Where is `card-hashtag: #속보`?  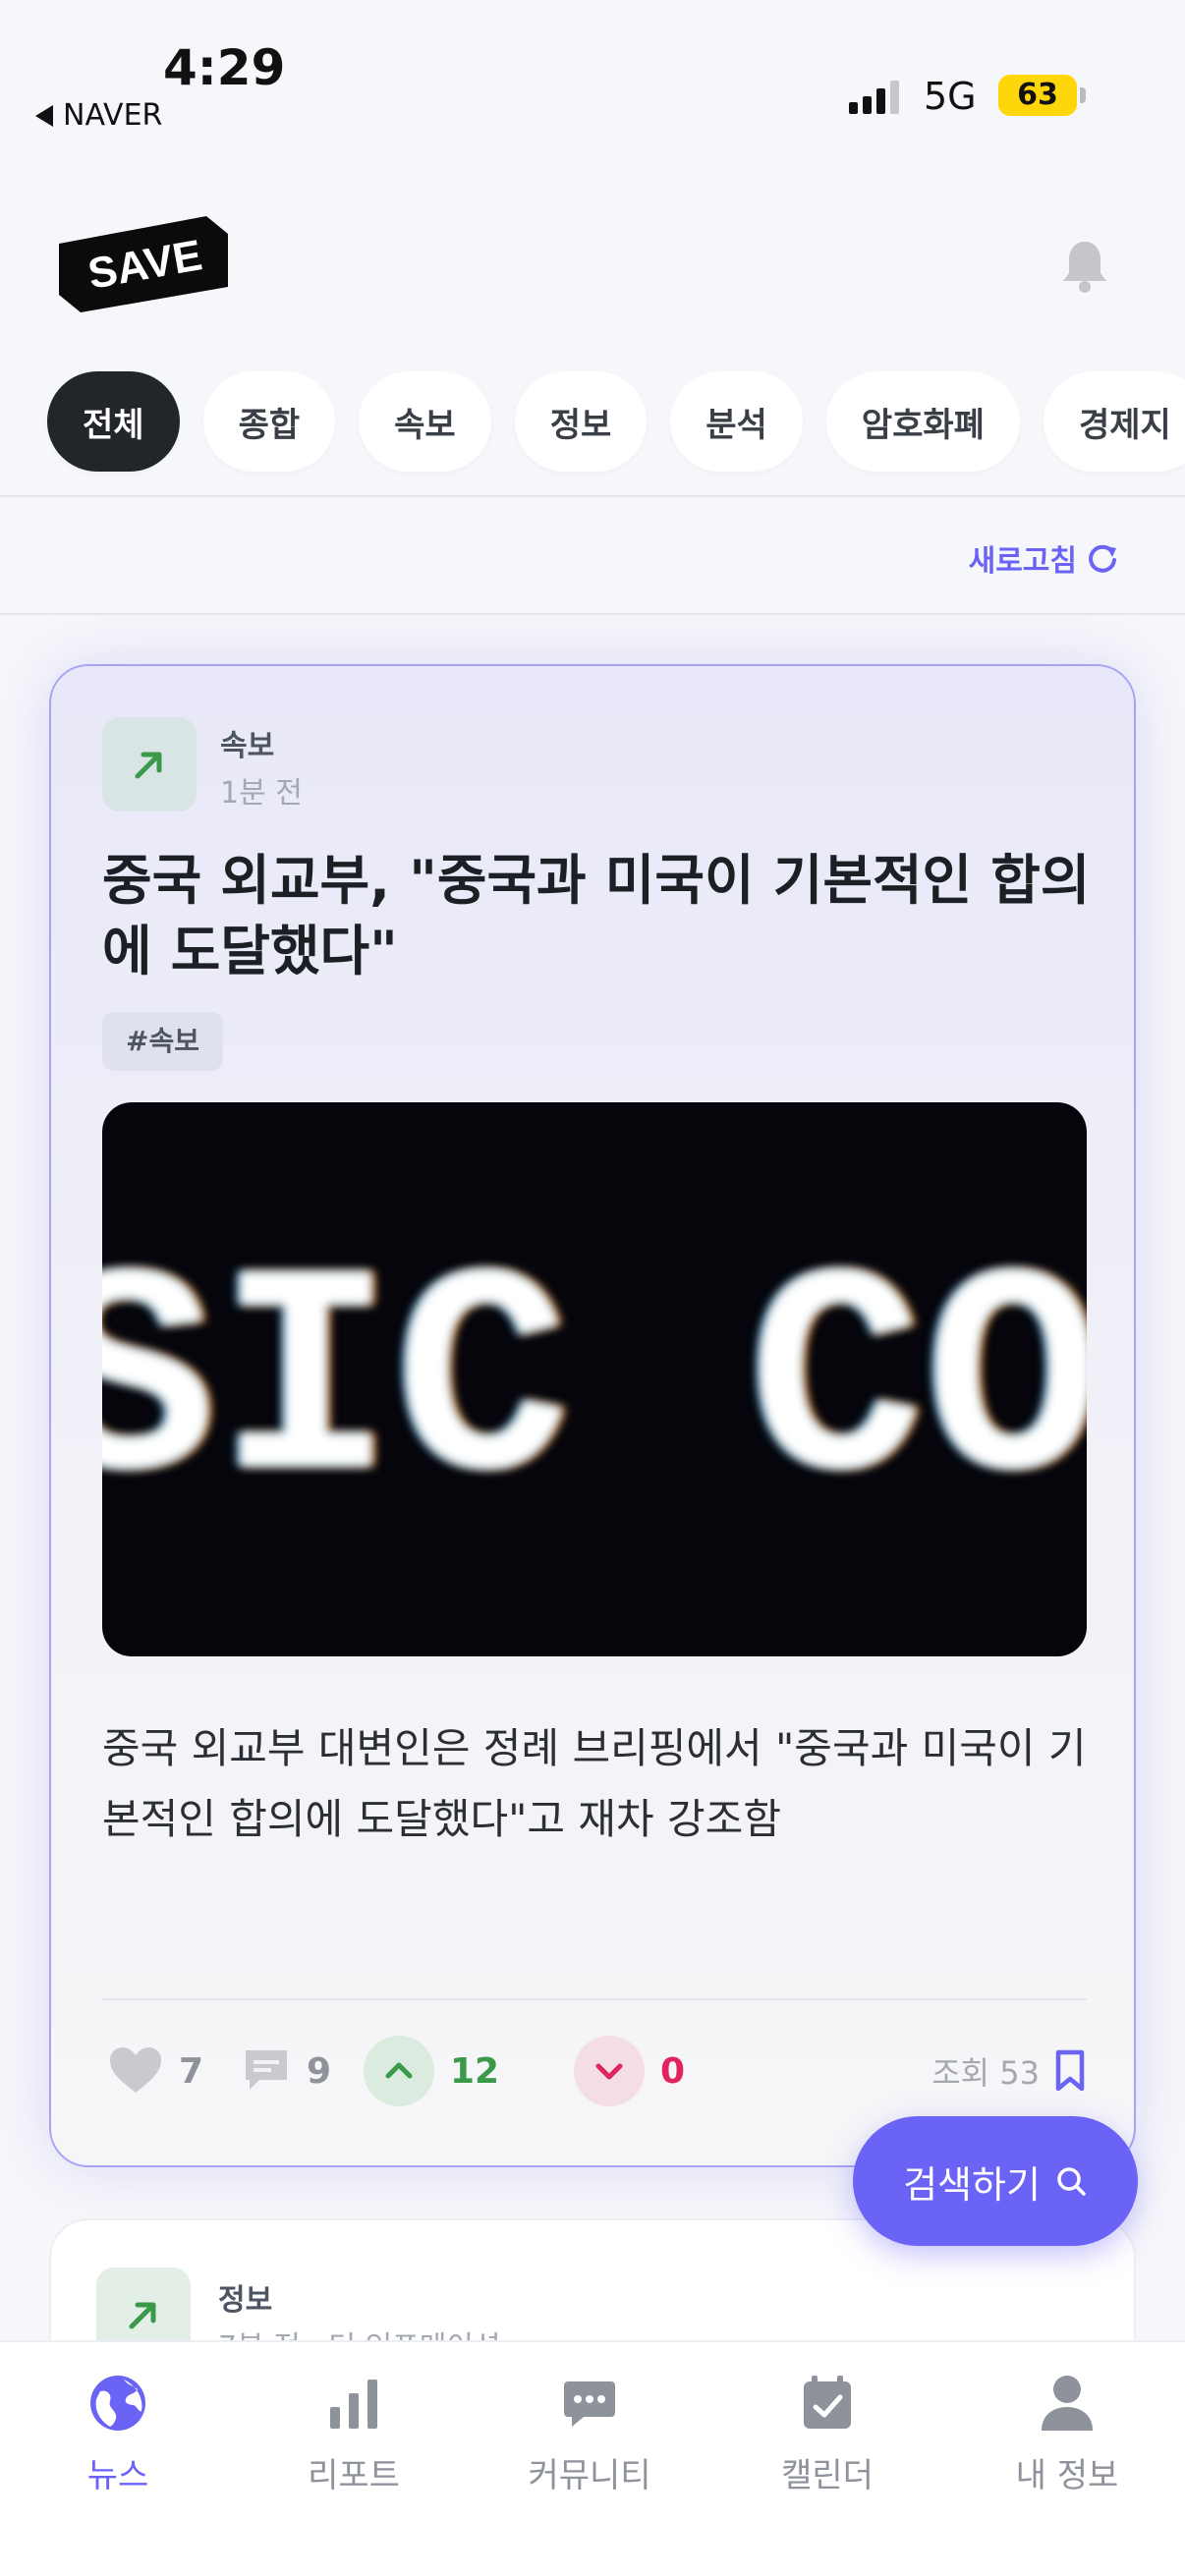 card-hashtag: #속보 is located at coordinates (163, 1041).